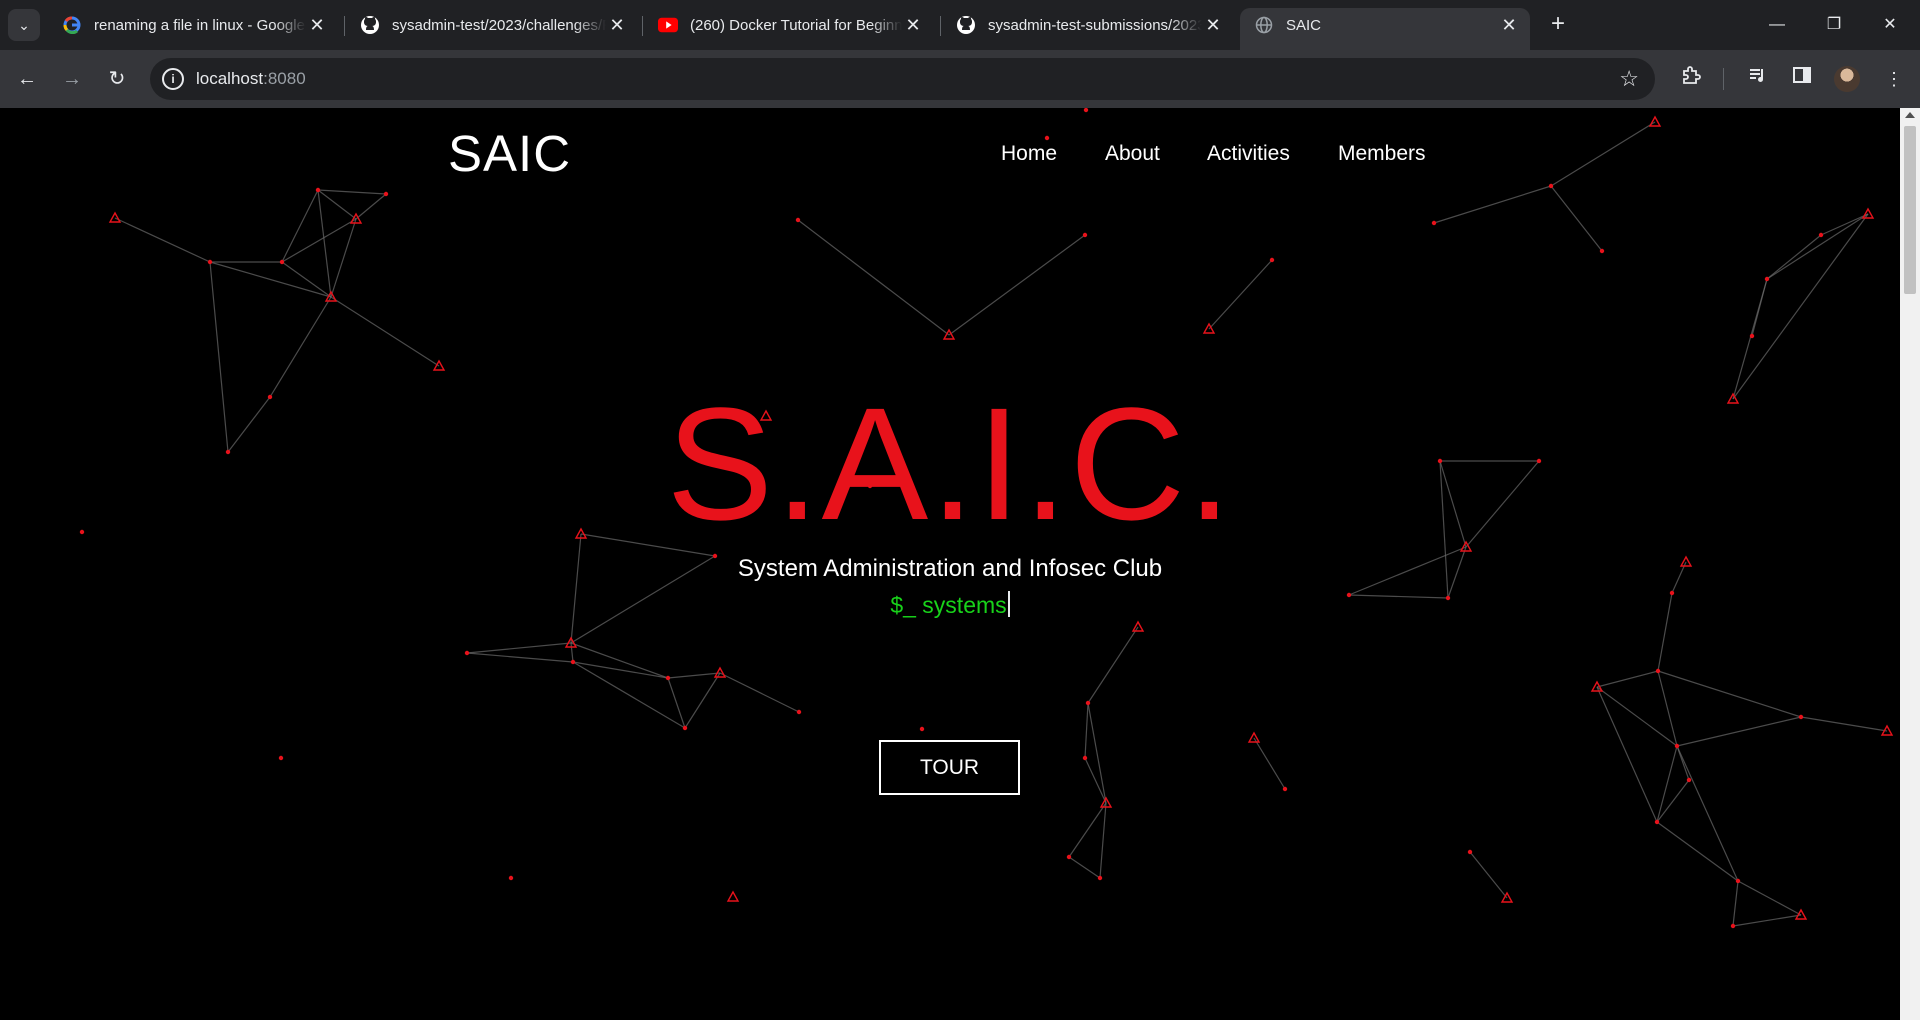 The height and width of the screenshot is (1020, 1920). What do you see at coordinates (1910, 564) in the screenshot?
I see `page-scrollbar` at bounding box center [1910, 564].